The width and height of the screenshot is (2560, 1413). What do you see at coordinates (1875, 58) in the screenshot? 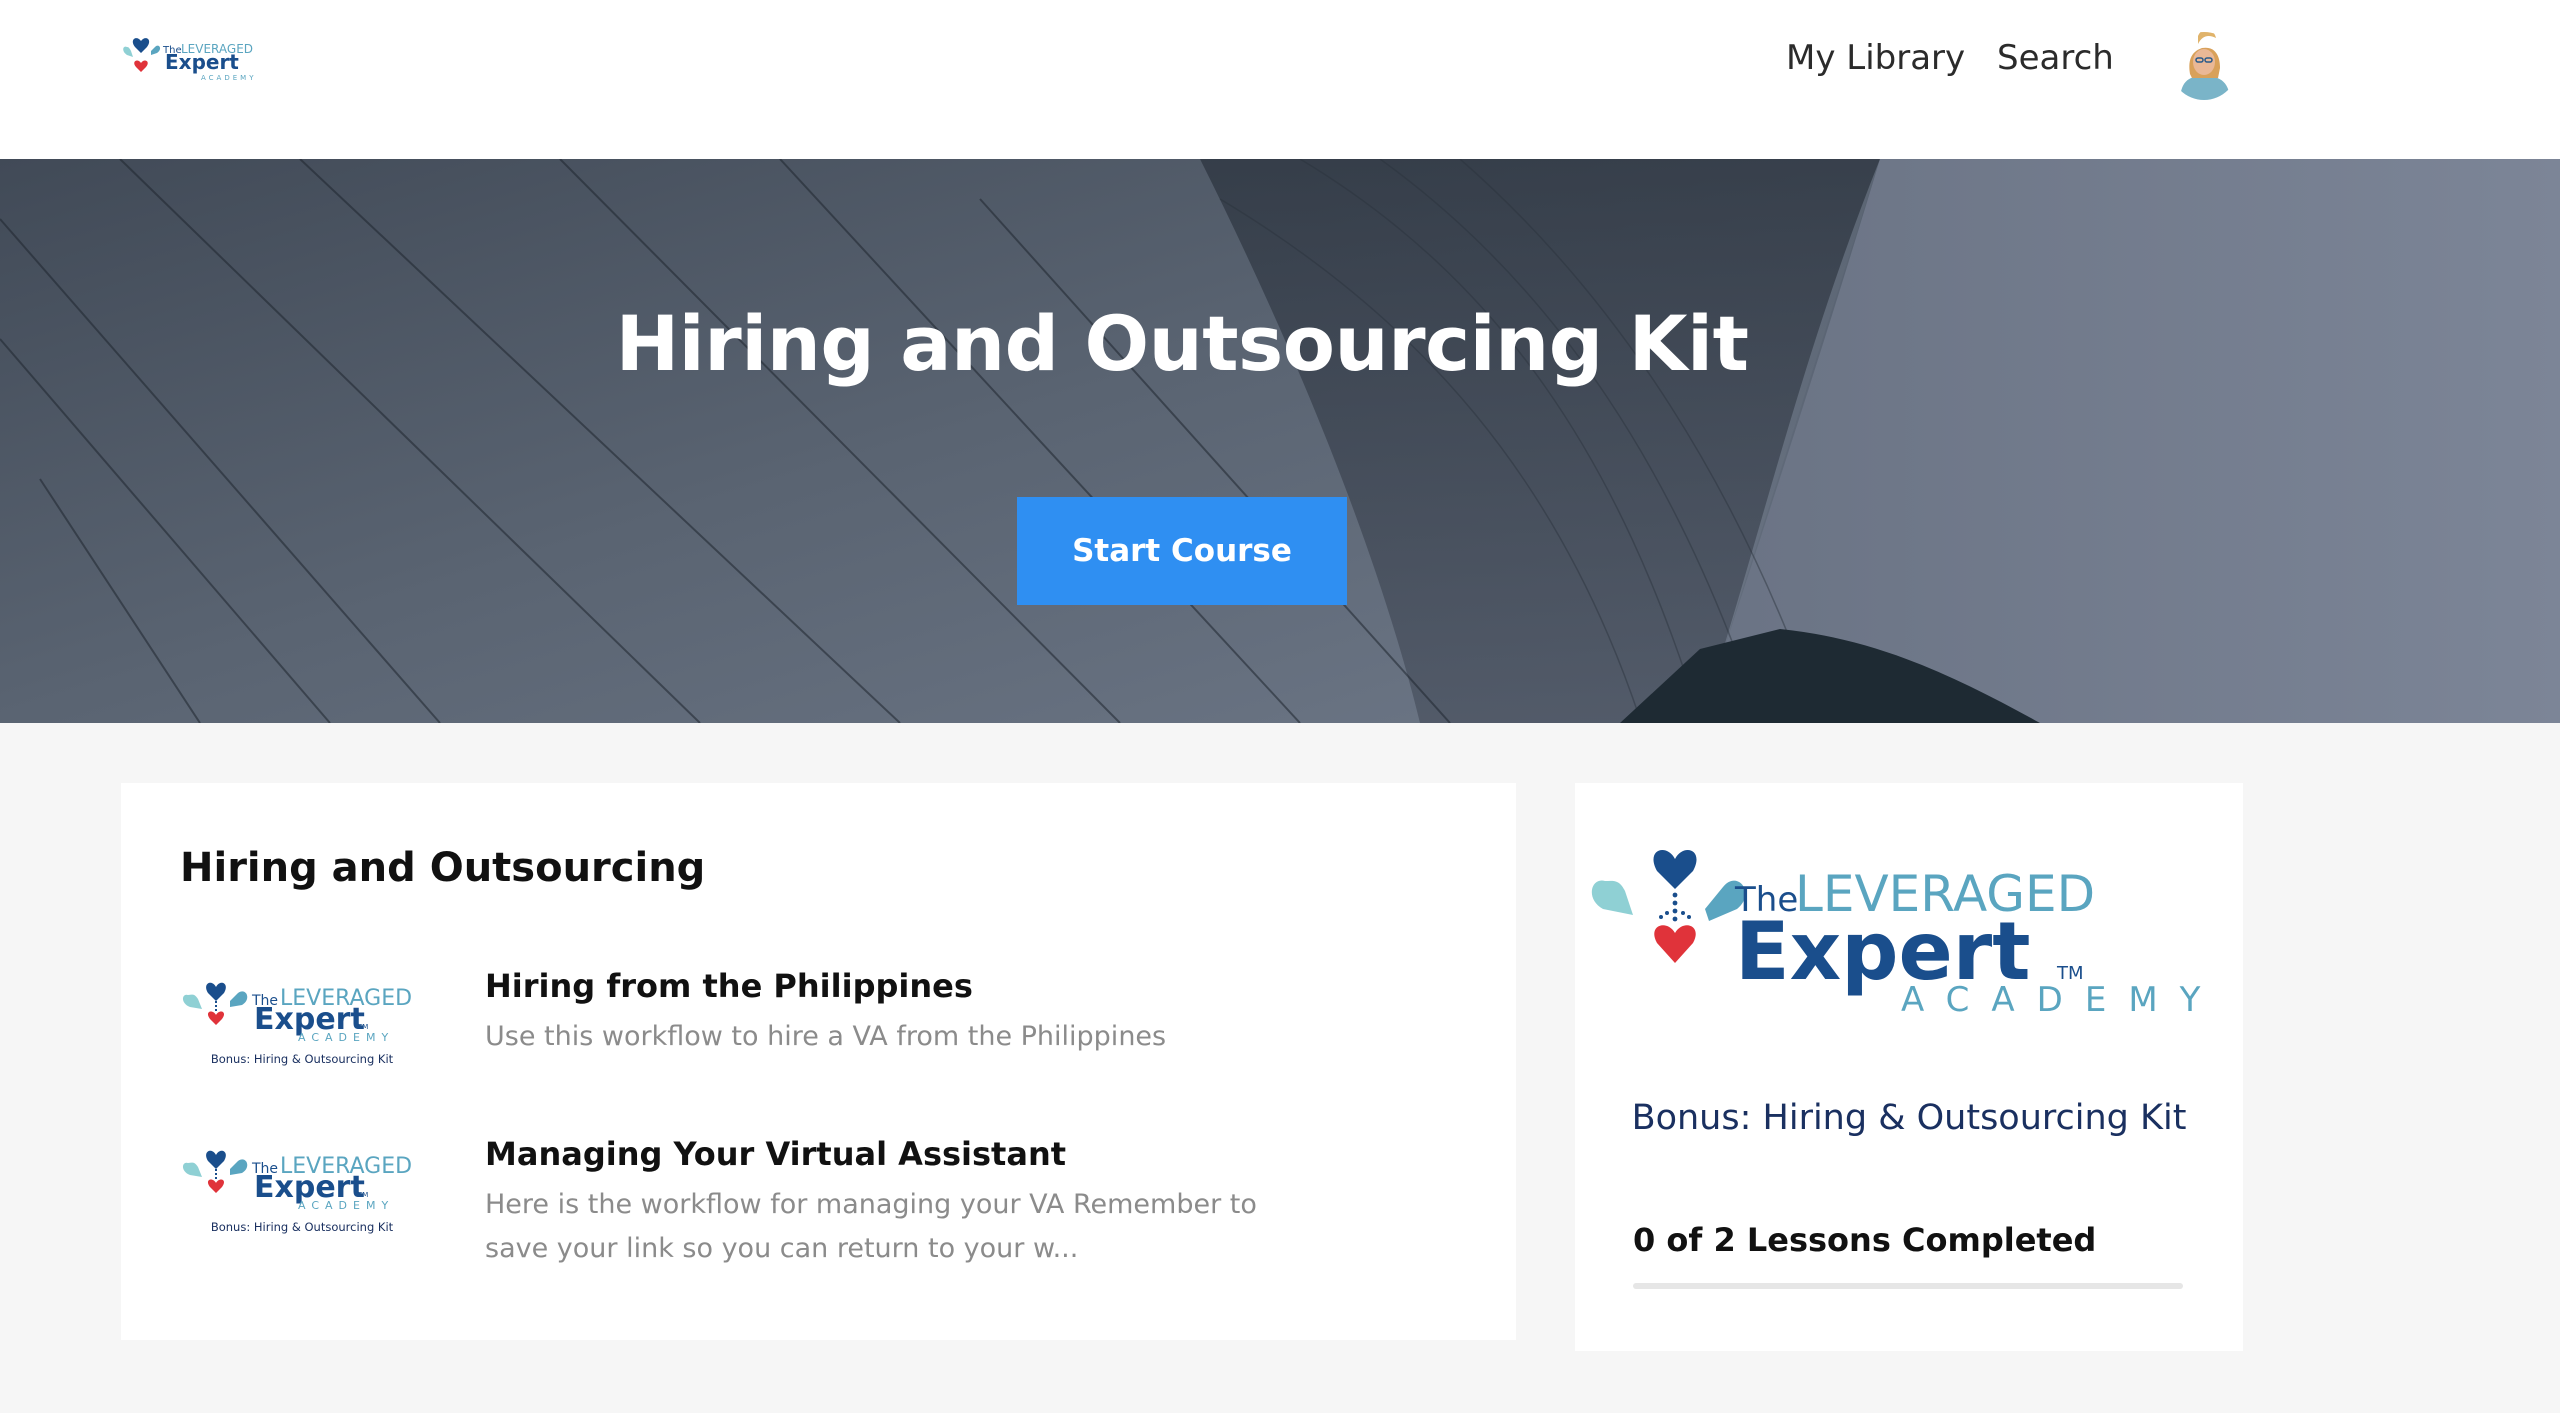
I see `nav-my-library: My Library` at bounding box center [1875, 58].